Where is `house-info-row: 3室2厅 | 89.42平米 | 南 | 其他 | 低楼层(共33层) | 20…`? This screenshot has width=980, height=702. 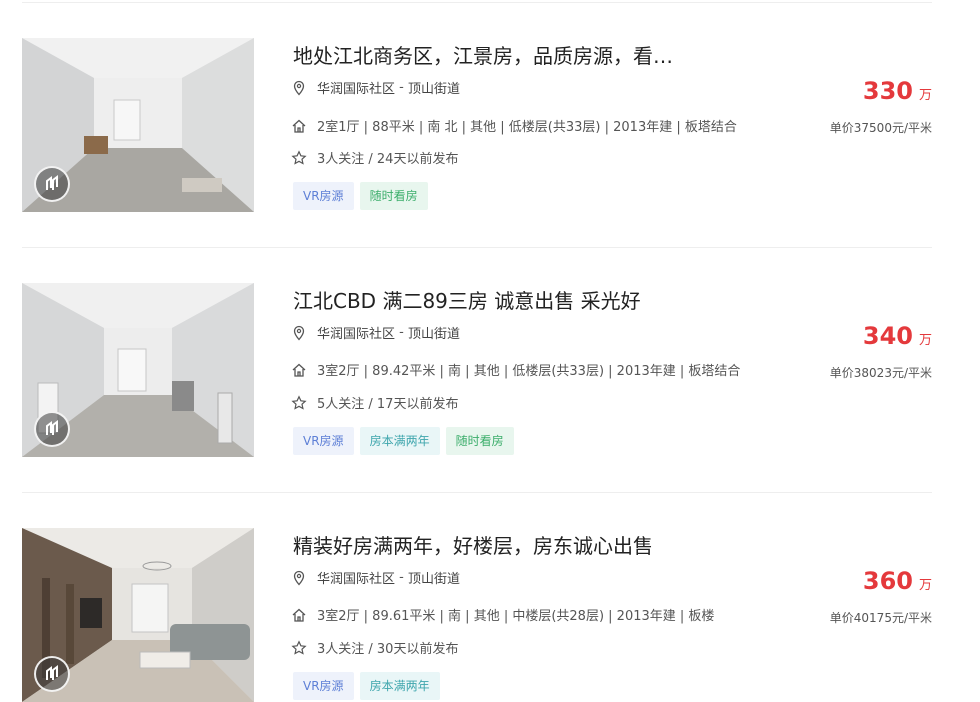 house-info-row: 3室2厅 | 89.42平米 | 南 | 其他 | 低楼层(共33层) | 20… is located at coordinates (515, 369).